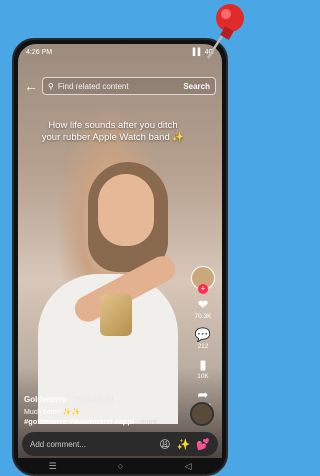  I want to click on bookmark-icon: ▮, so click(203, 365).